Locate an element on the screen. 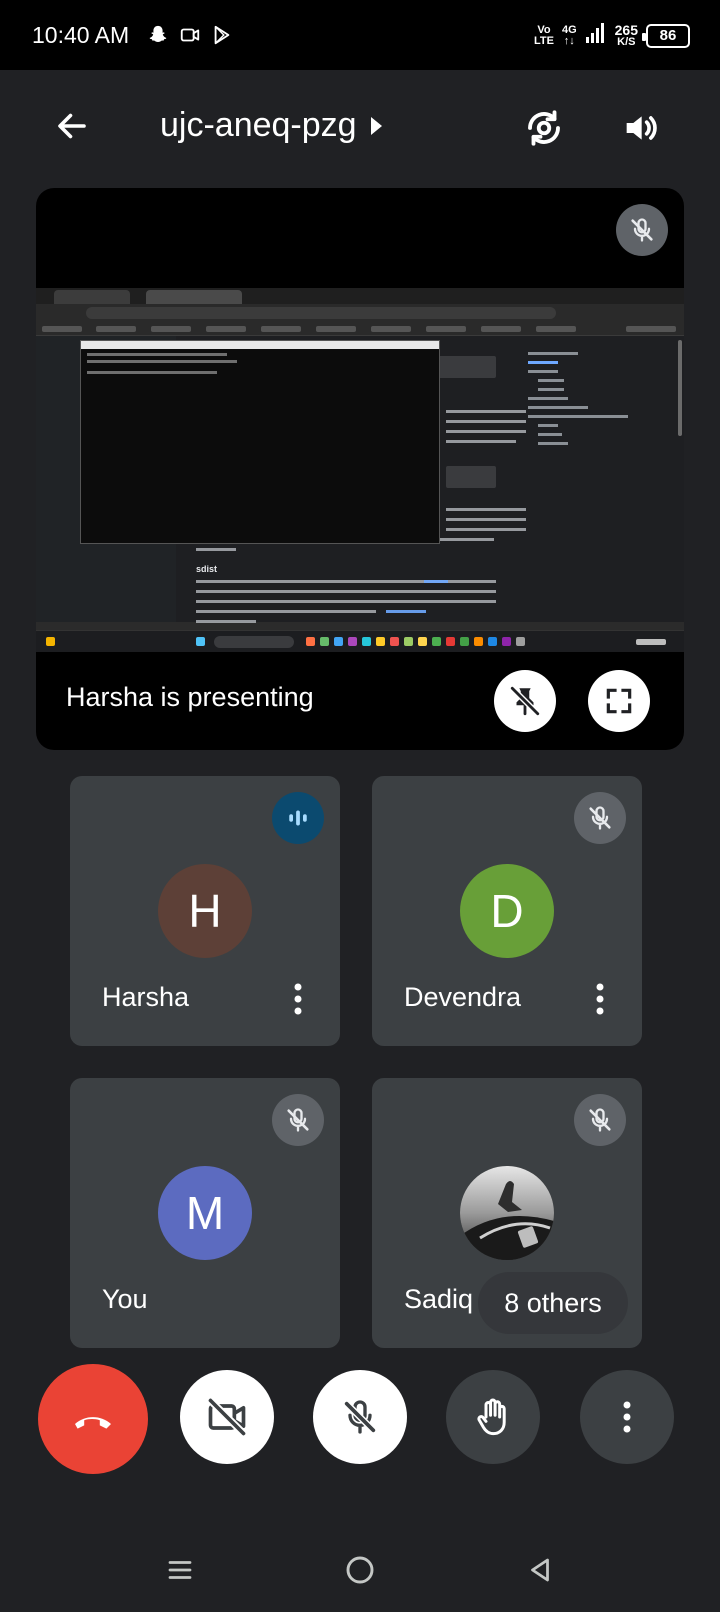 The image size is (720, 1612). meeting-code-button: ujc-aneq-pzg is located at coordinates (271, 125).